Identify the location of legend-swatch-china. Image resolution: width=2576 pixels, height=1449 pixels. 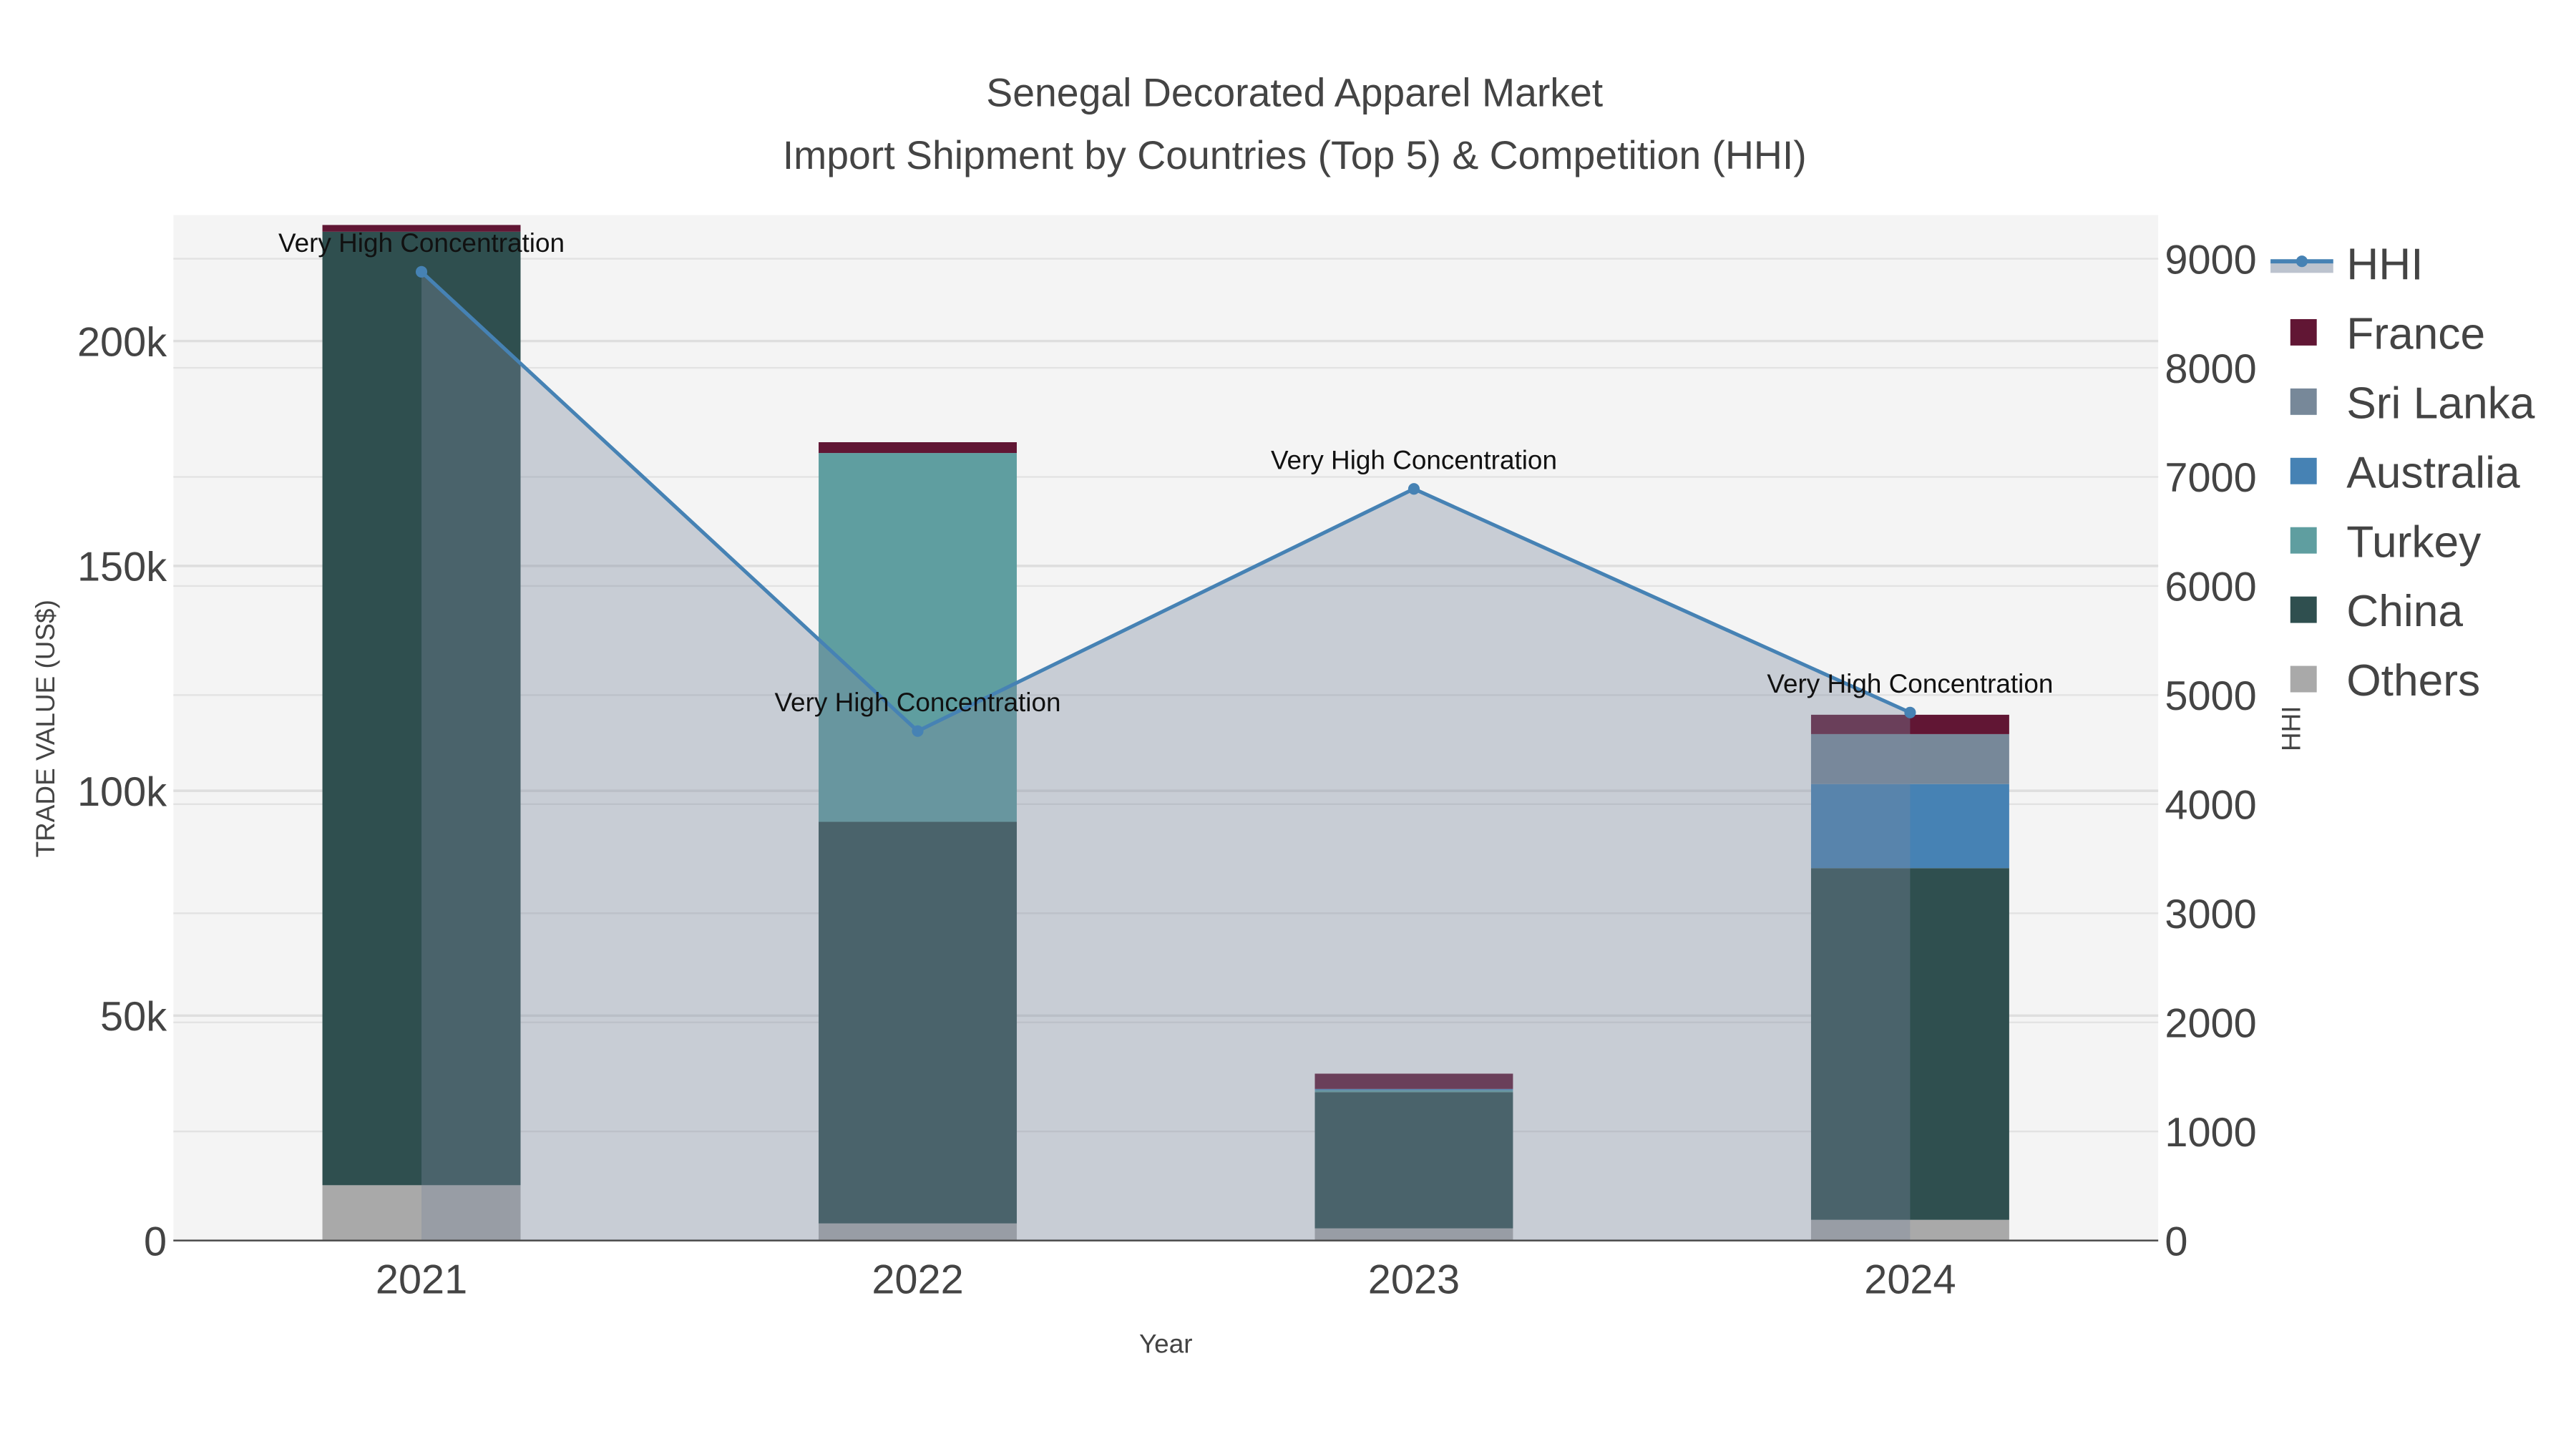
(2303, 609).